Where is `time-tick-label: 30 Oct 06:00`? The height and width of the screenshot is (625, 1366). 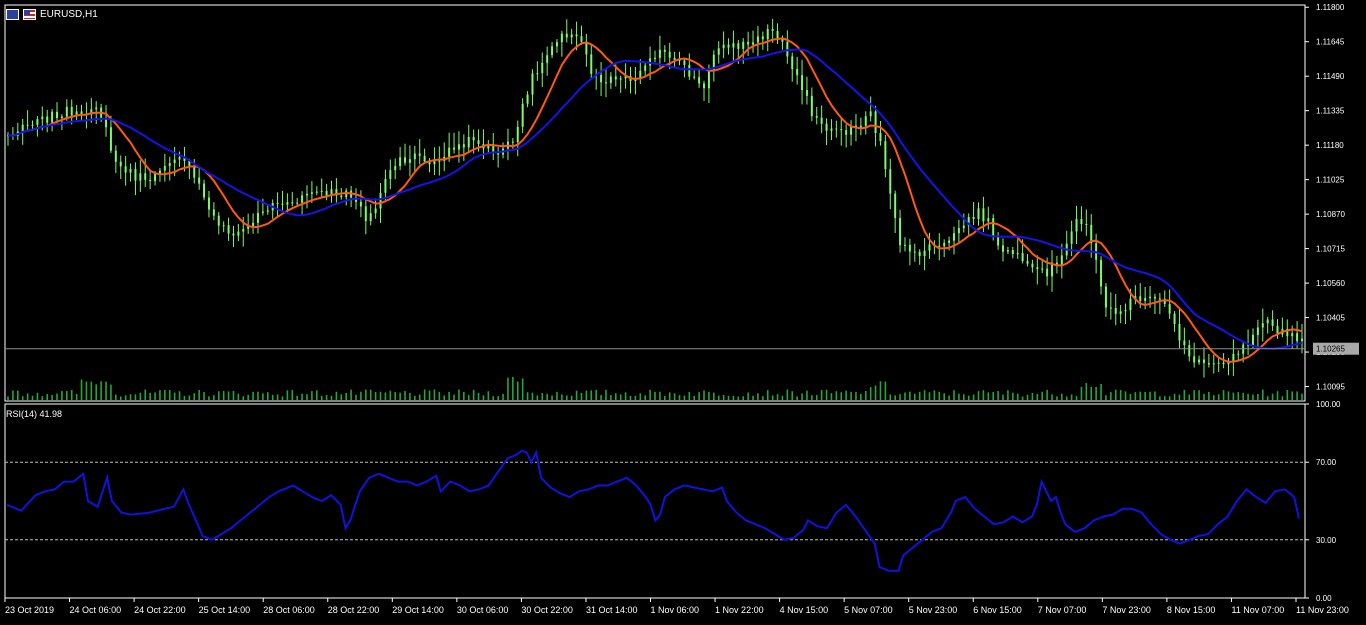 time-tick-label: 30 Oct 06:00 is located at coordinates (483, 610).